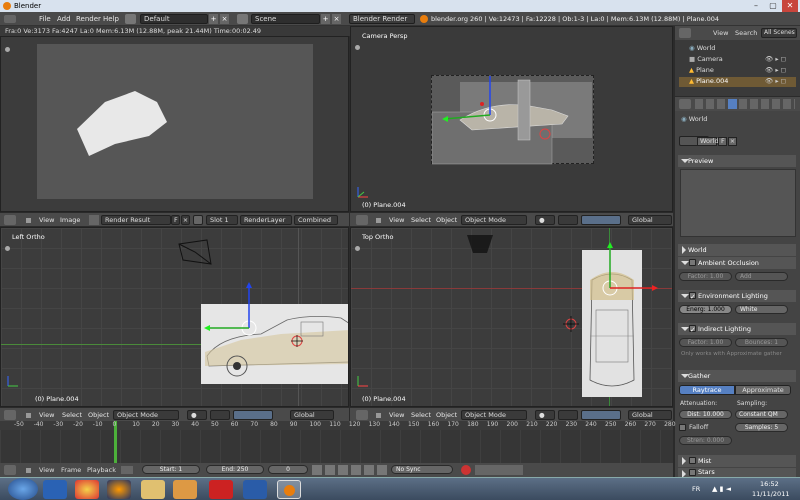 The height and width of the screenshot is (500, 800). Describe the element at coordinates (221, 489) in the screenshot. I see `opera-icon` at that location.